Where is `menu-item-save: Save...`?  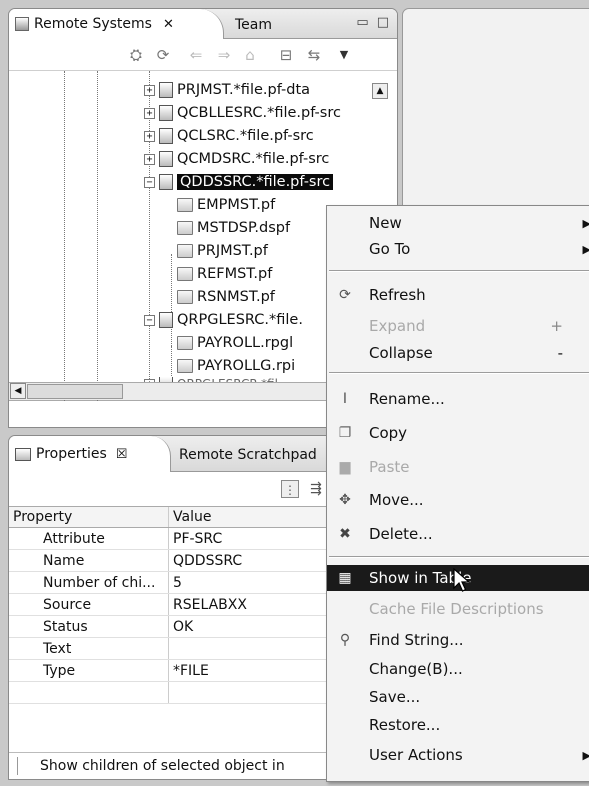 menu-item-save: Save... is located at coordinates (458, 697).